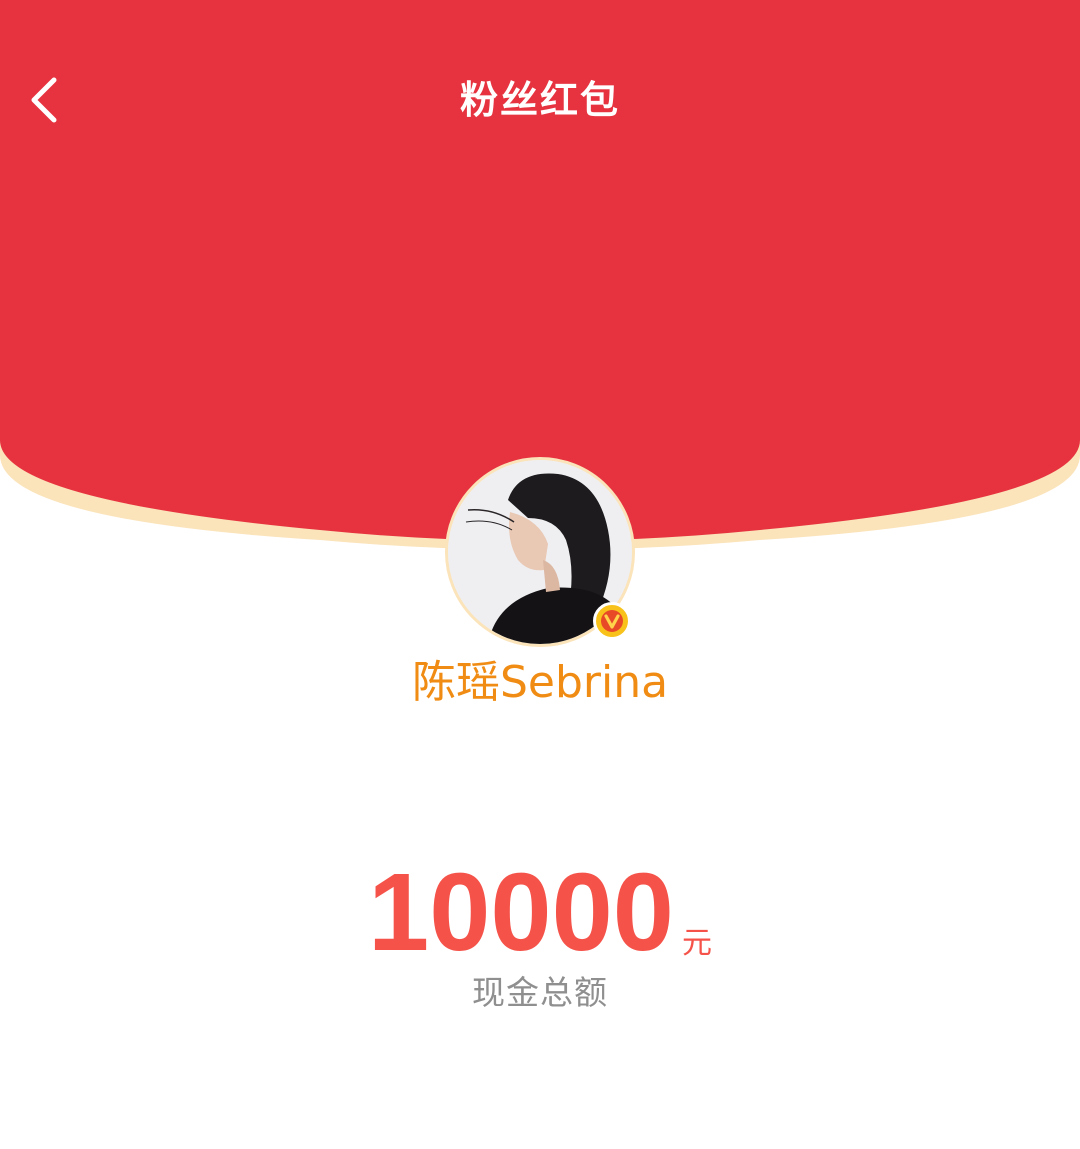  What do you see at coordinates (540, 683) in the screenshot?
I see `username: 陈瑶Sebrina` at bounding box center [540, 683].